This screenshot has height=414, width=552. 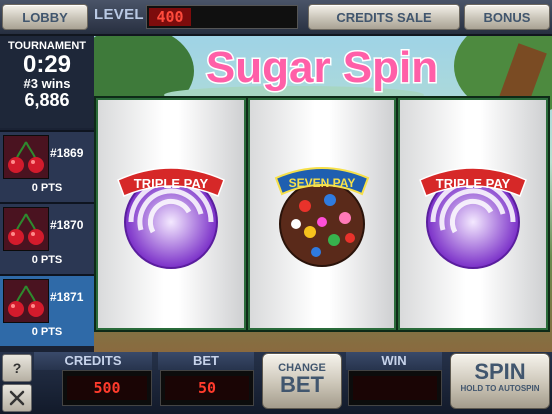 What do you see at coordinates (322, 217) in the screenshot?
I see `seven-pay-candy-cookie-icon: SEVEN PAY` at bounding box center [322, 217].